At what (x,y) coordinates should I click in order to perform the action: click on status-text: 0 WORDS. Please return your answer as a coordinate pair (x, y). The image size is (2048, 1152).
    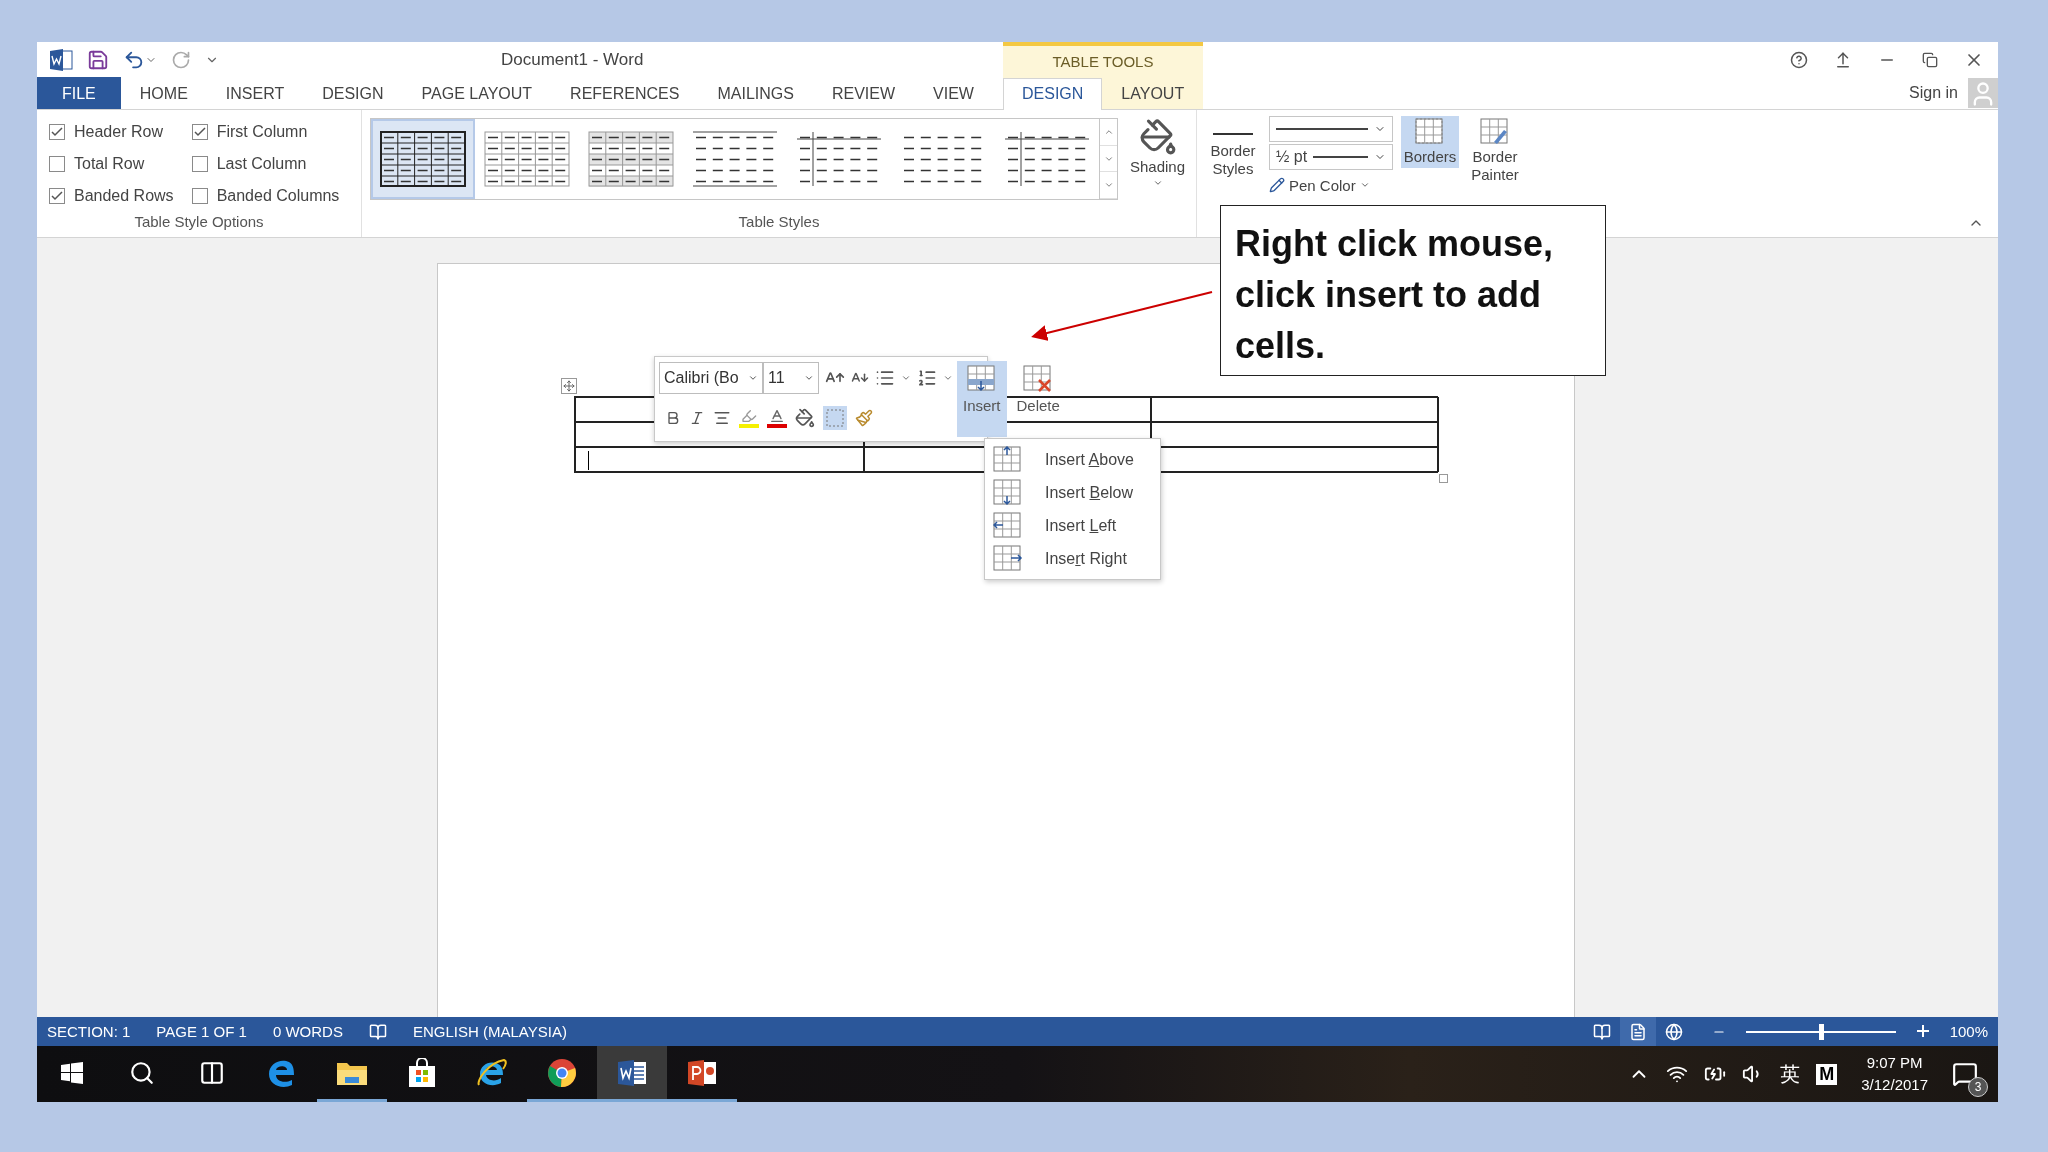
    Looking at the image, I should click on (307, 1031).